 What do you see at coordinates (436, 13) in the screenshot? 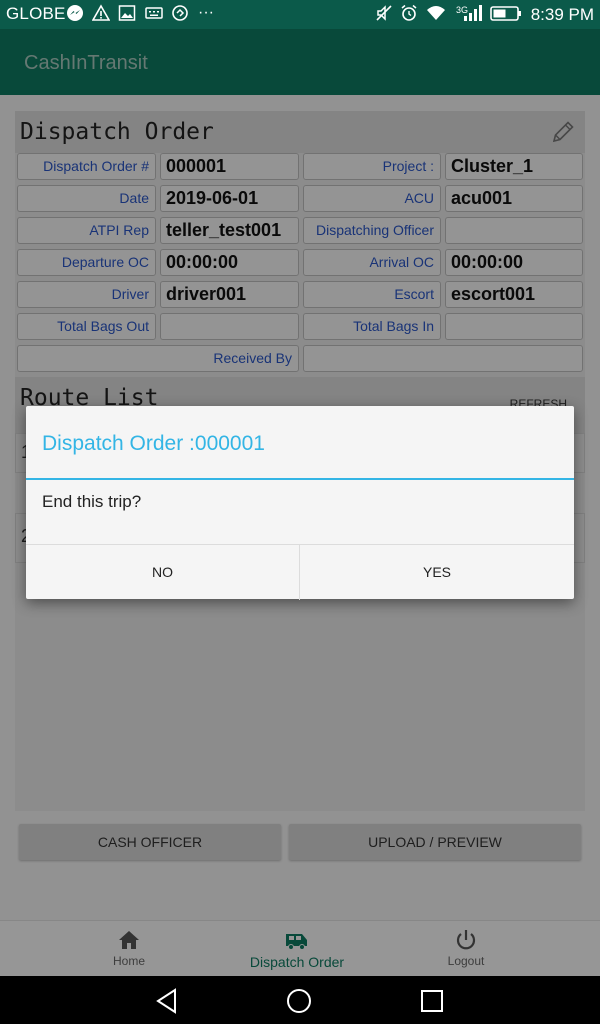
I see `wifi-icon` at bounding box center [436, 13].